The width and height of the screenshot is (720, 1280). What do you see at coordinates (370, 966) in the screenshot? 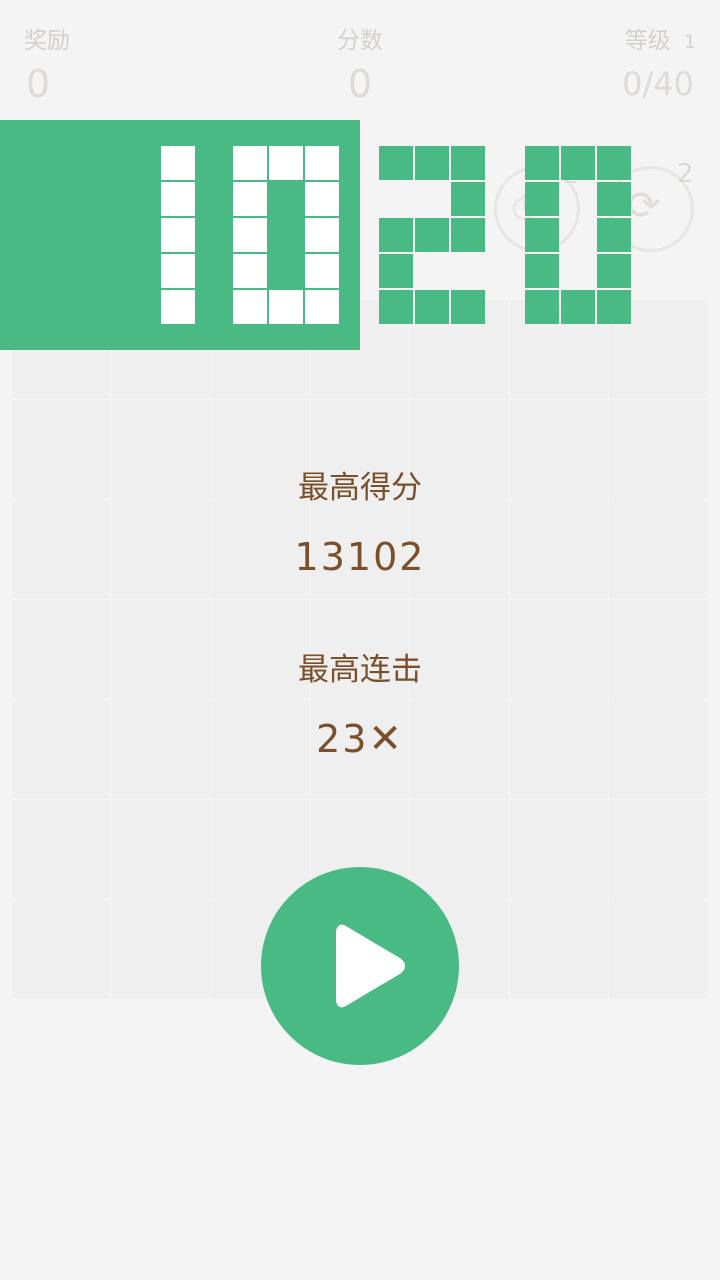
I see `play-icon` at bounding box center [370, 966].